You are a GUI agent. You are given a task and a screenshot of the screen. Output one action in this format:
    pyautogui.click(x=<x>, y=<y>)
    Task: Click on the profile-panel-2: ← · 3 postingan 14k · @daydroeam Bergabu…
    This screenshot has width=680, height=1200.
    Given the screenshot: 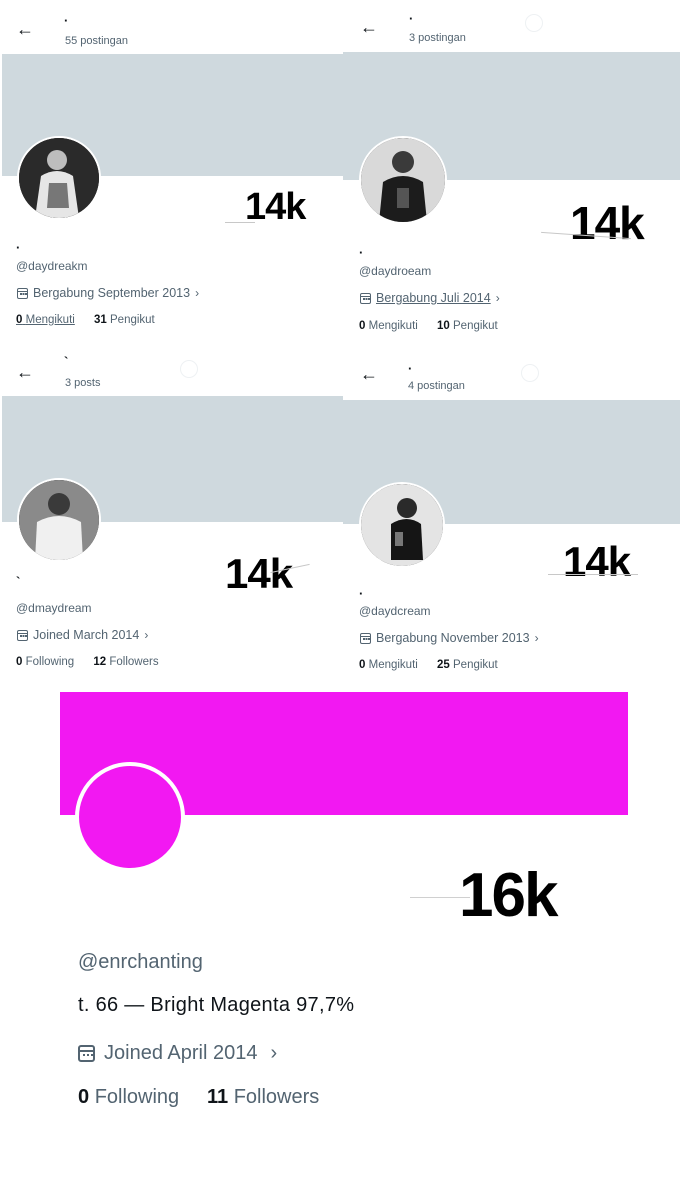 What is the action you would take?
    pyautogui.click(x=511, y=173)
    